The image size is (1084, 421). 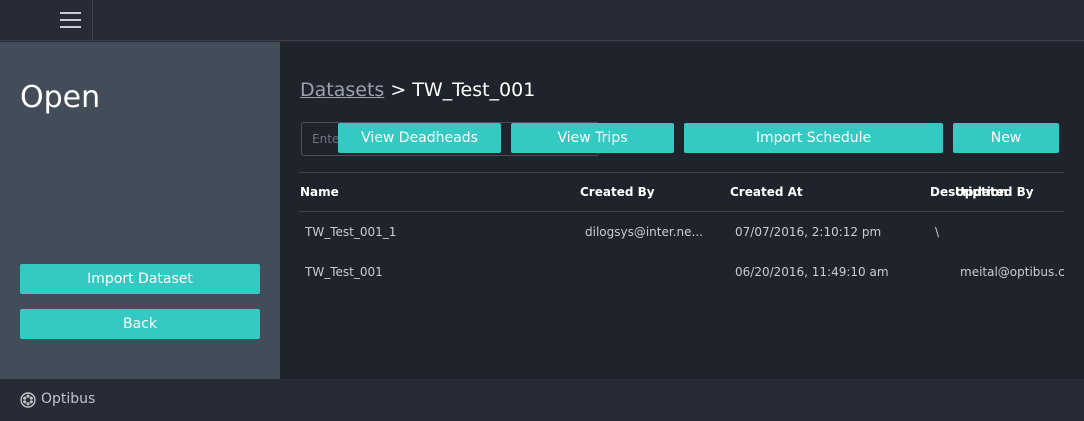 What do you see at coordinates (342, 90) in the screenshot?
I see `breadcrumb-datasets-link: Datasets` at bounding box center [342, 90].